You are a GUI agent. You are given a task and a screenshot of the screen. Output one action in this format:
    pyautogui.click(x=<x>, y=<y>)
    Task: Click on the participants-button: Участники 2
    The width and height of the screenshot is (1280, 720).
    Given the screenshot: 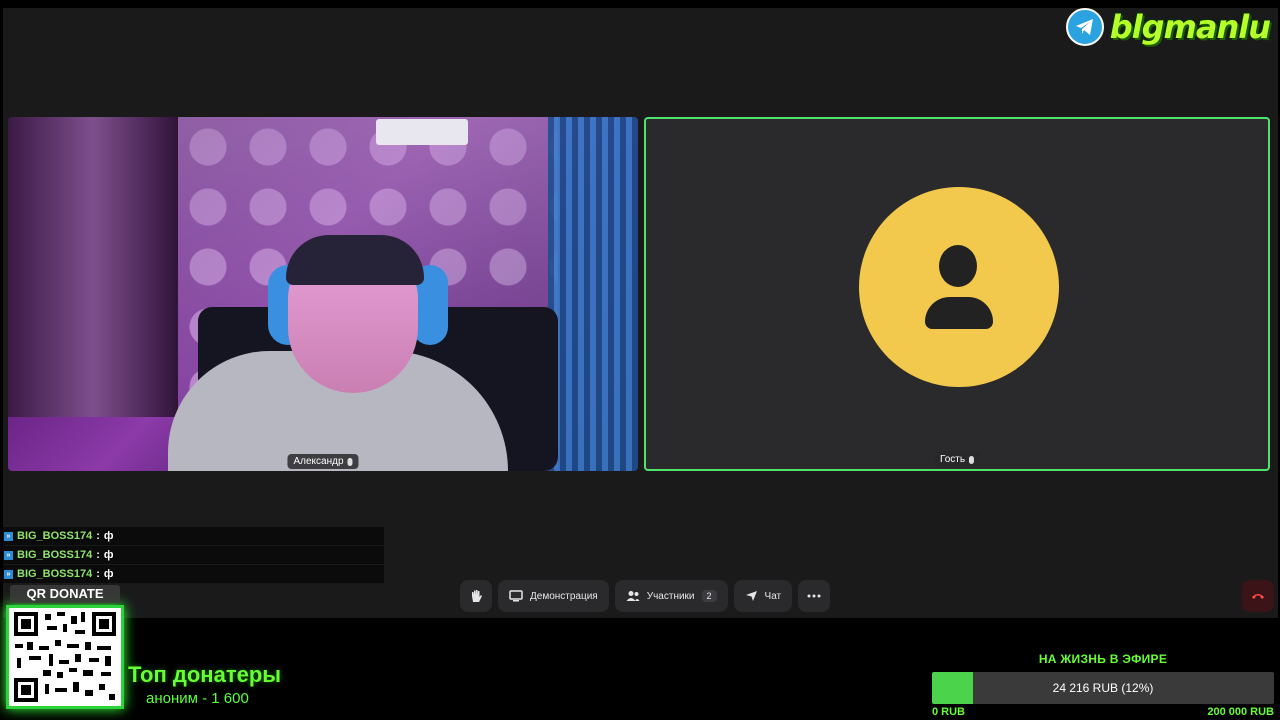 What is the action you would take?
    pyautogui.click(x=671, y=596)
    